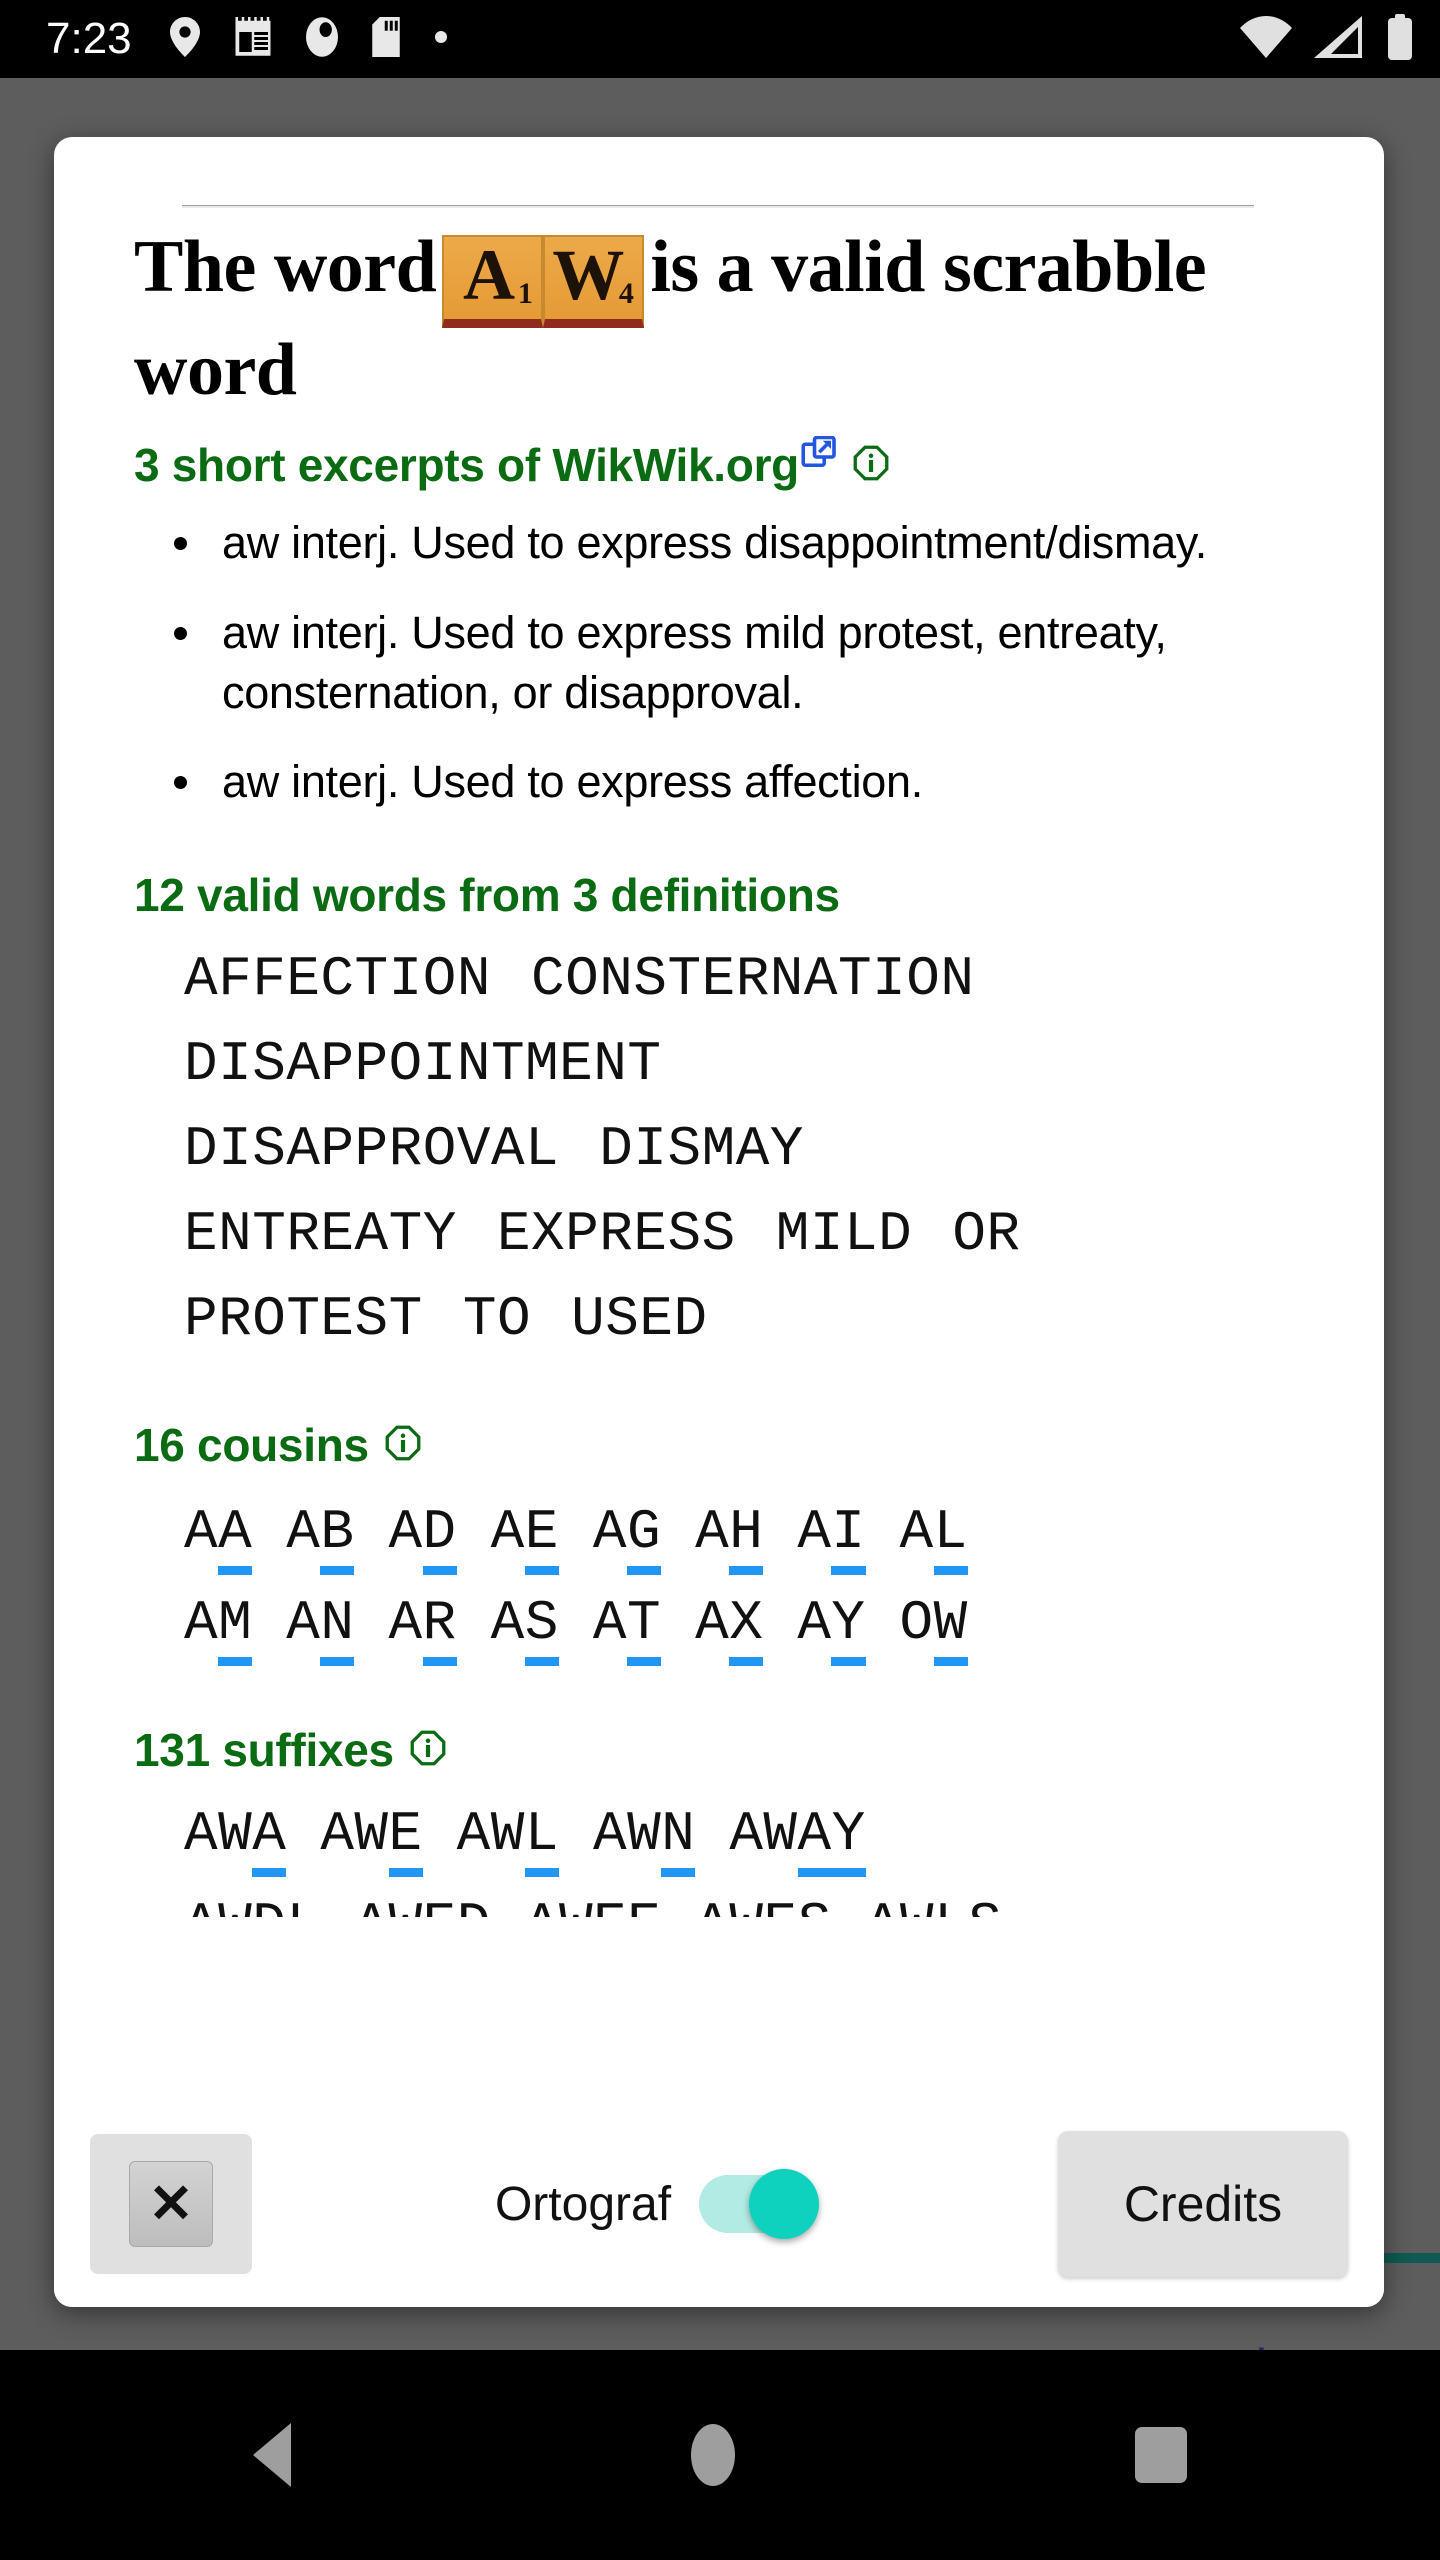 Image resolution: width=1440 pixels, height=2560 pixels. I want to click on word-link: AWED, so click(422, 1899).